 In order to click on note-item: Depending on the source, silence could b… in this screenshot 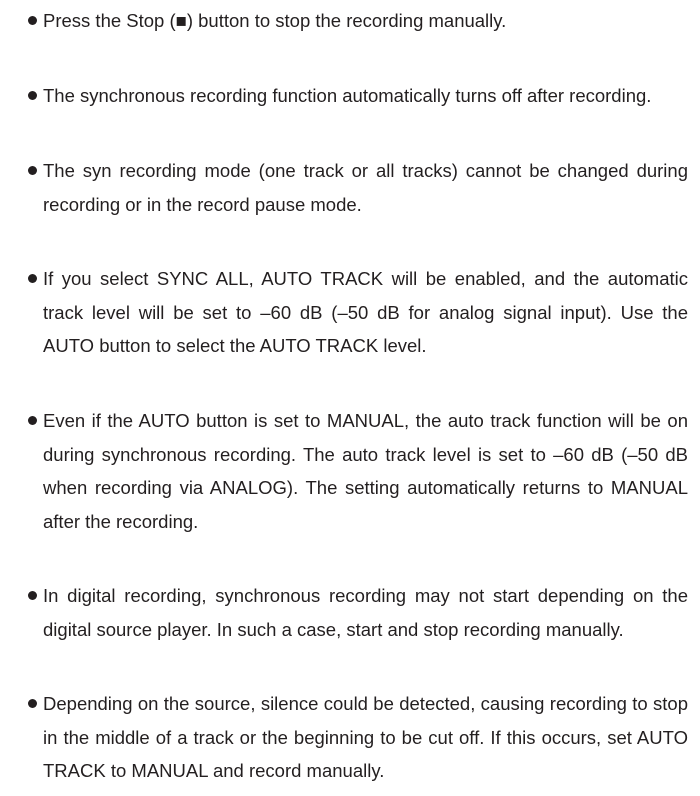, I will do `click(358, 737)`.